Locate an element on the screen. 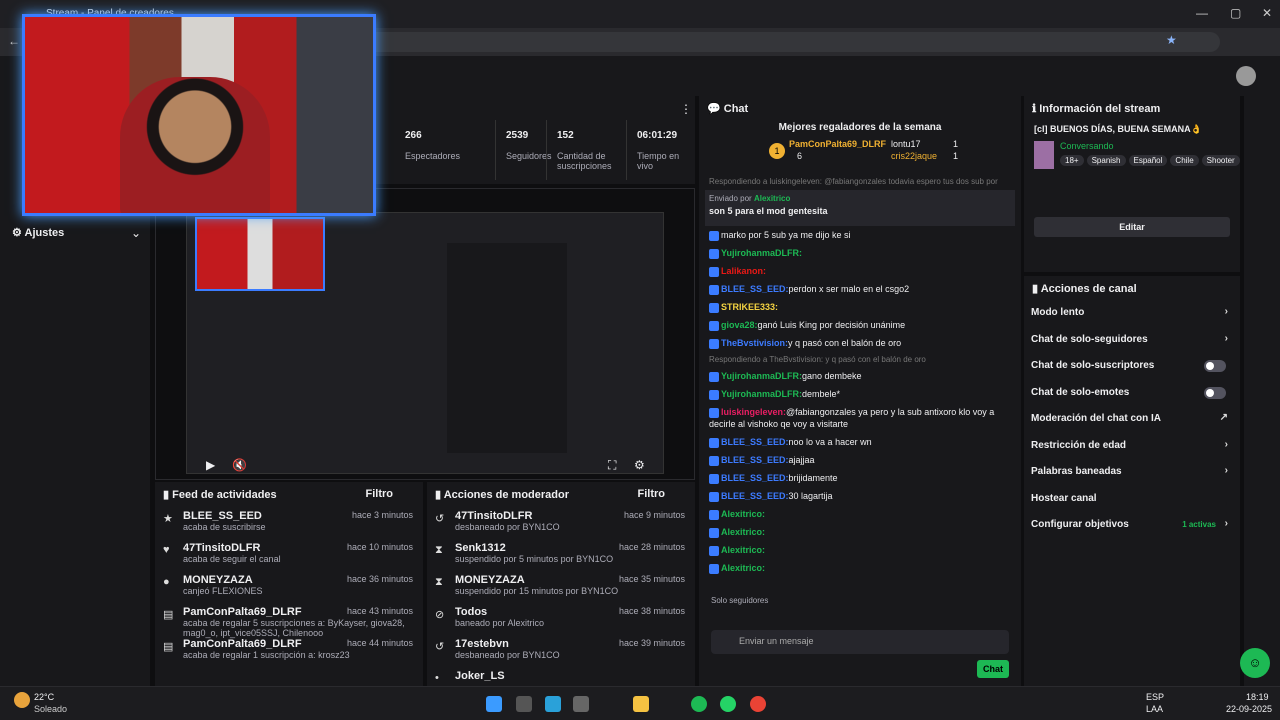  clock-date: 22-09-2025 is located at coordinates (1249, 709).